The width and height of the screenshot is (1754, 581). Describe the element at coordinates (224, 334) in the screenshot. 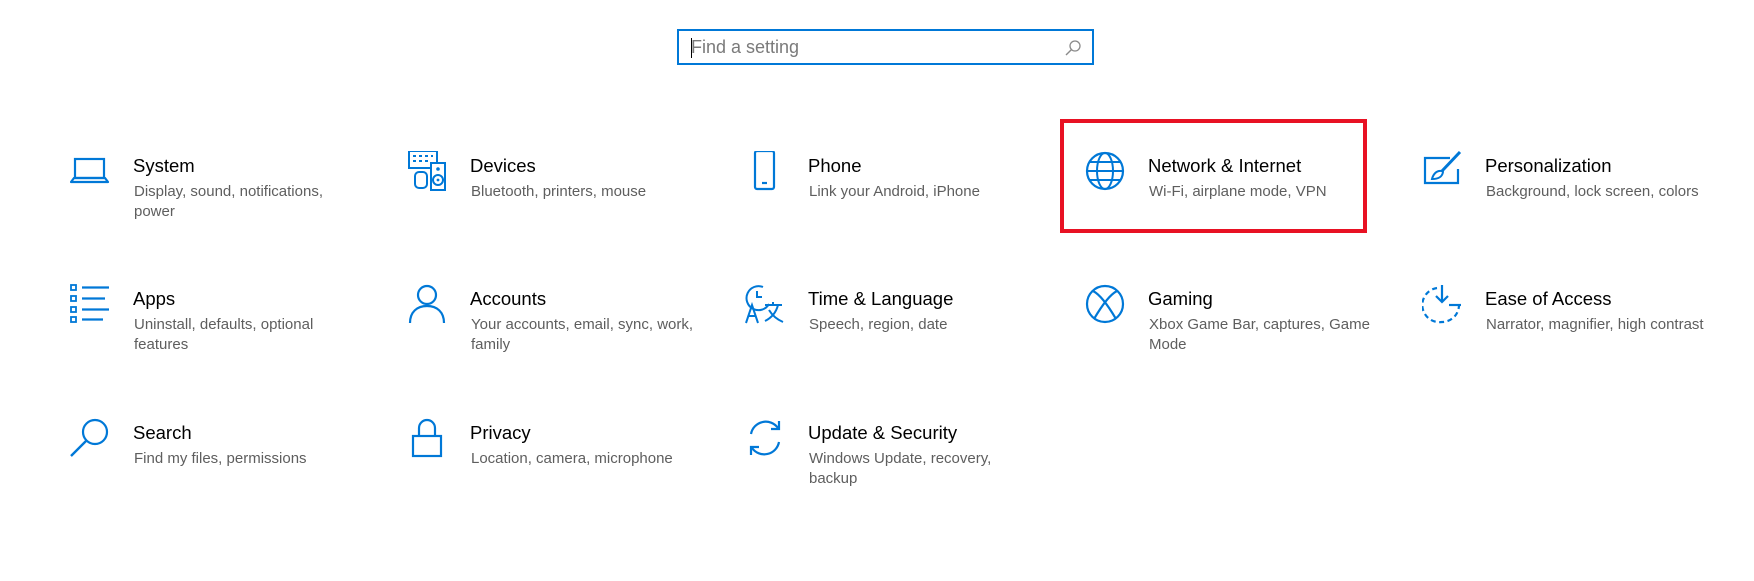

I see `tile-description: Uninstall, defaults, optional features` at that location.